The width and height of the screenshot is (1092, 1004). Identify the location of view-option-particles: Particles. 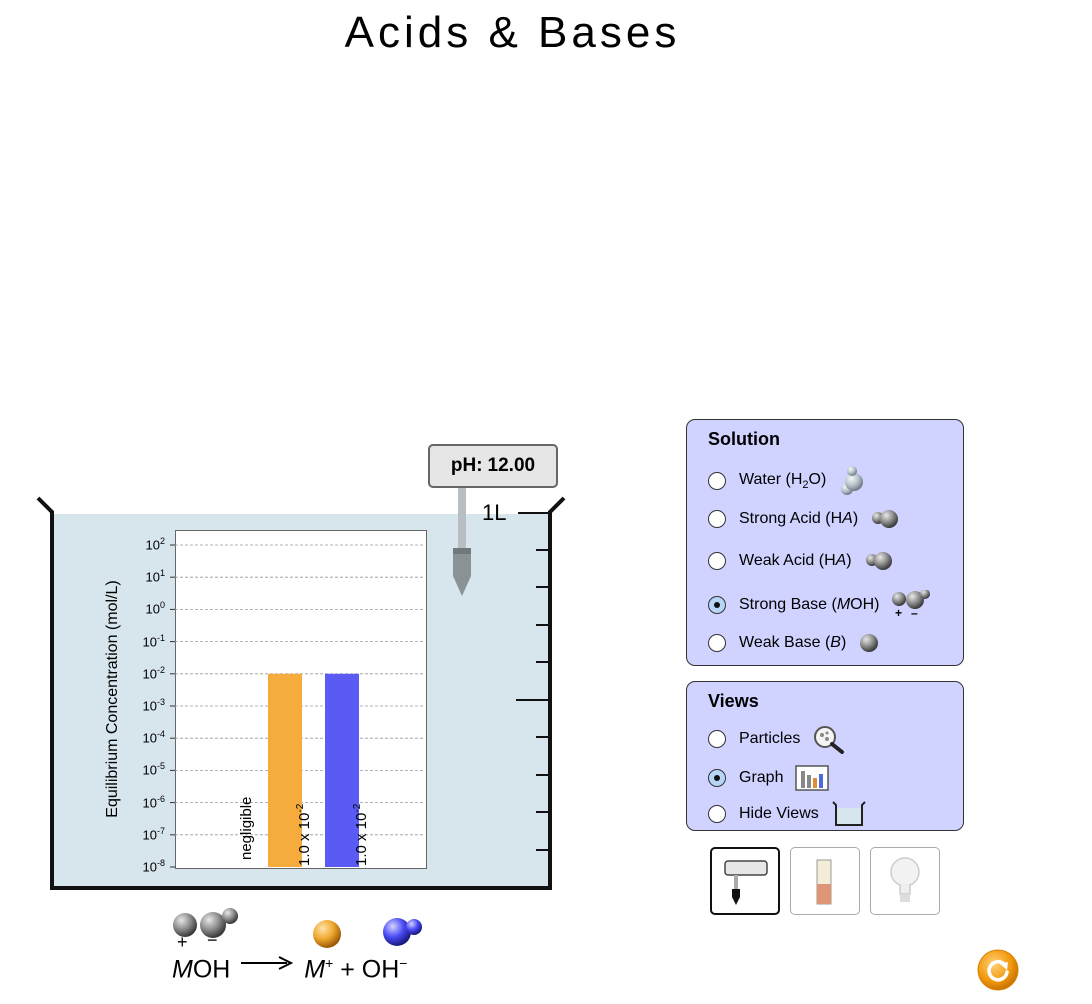
(777, 739).